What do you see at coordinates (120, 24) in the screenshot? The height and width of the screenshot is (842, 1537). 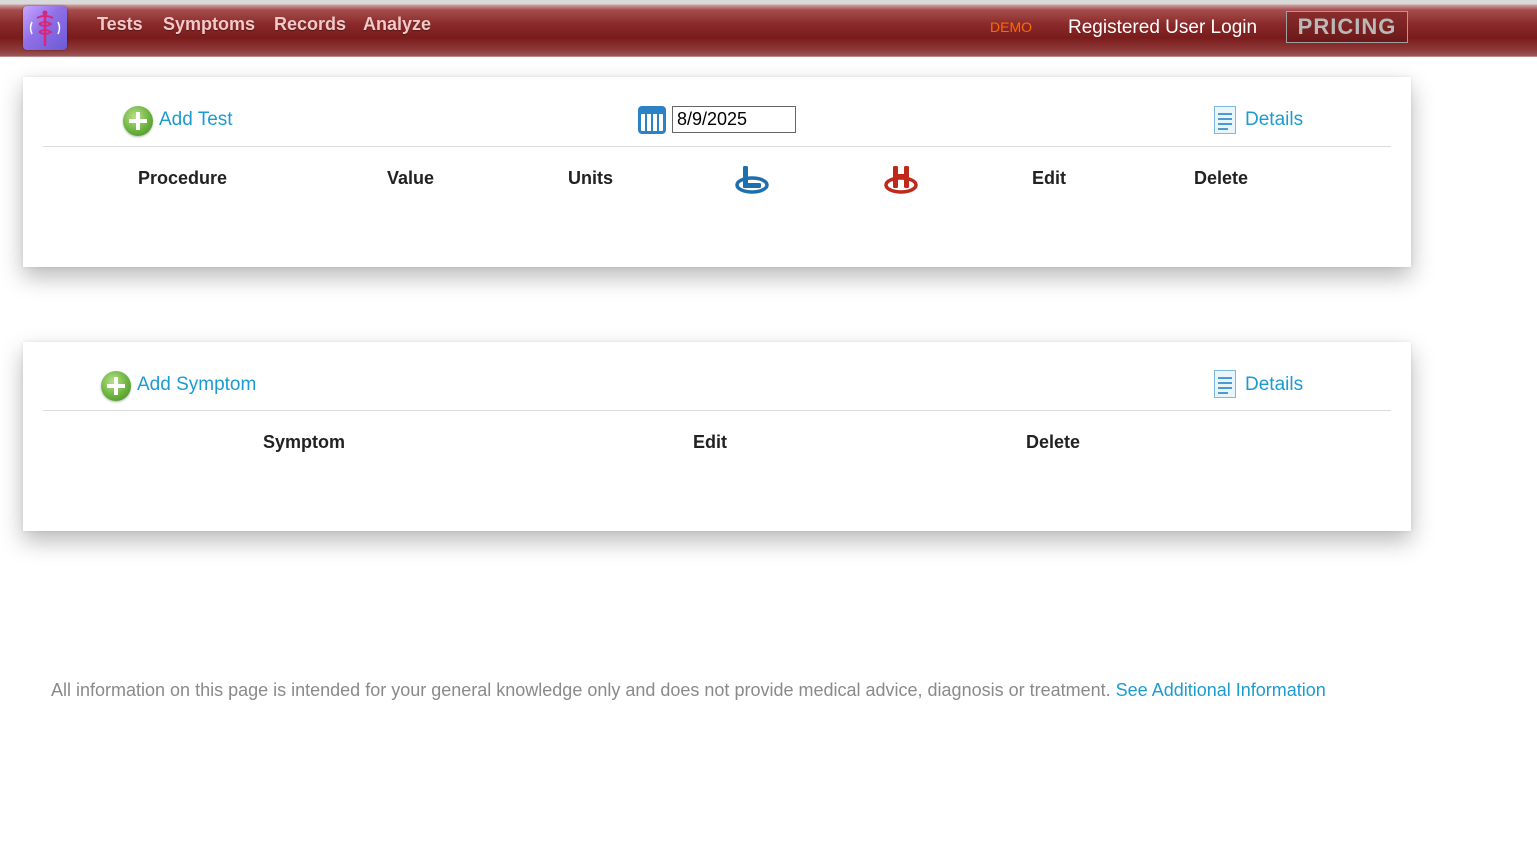 I see `nav-tests: Tests` at bounding box center [120, 24].